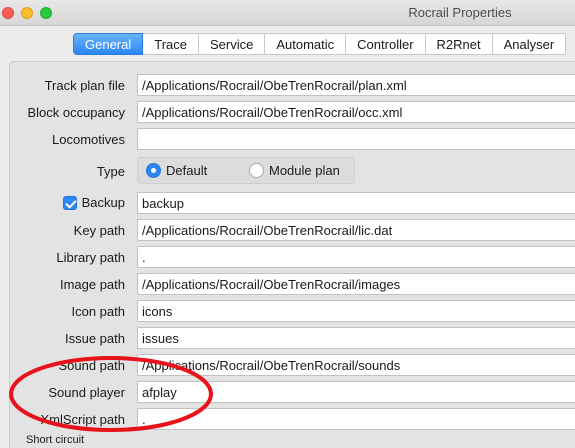 The width and height of the screenshot is (575, 448). What do you see at coordinates (90, 257) in the screenshot?
I see `library-path-label: Library path` at bounding box center [90, 257].